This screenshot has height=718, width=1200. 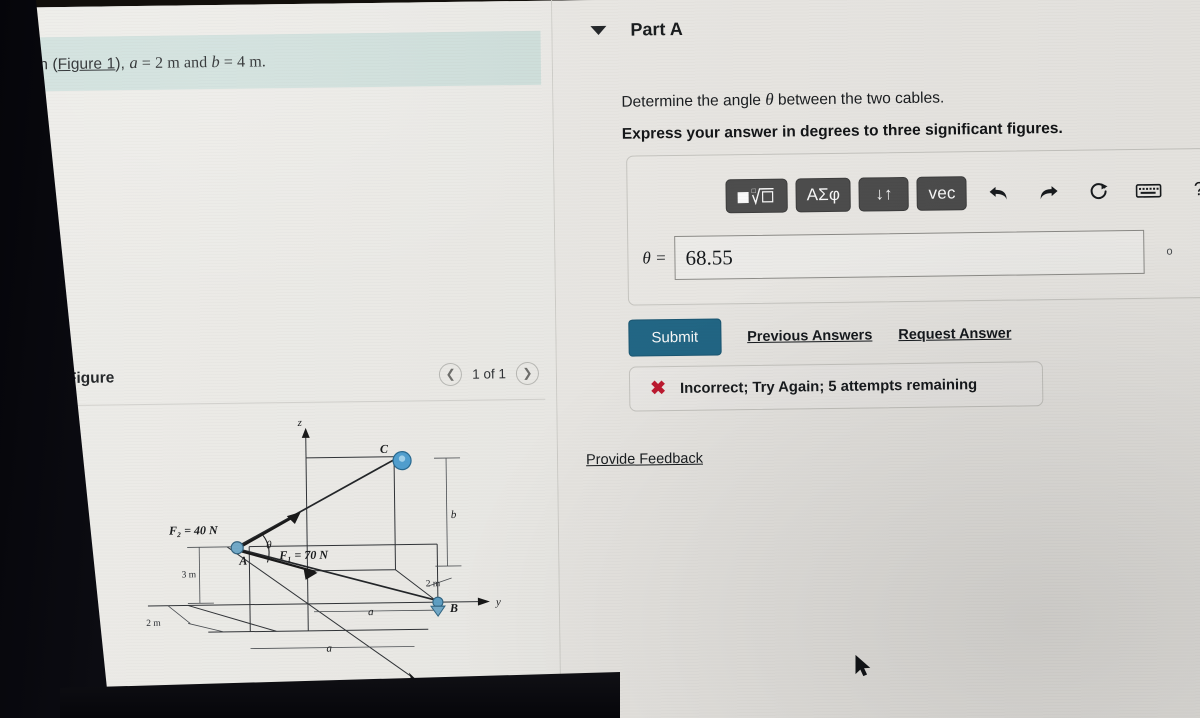 I want to click on axis-y-label: y, so click(x=498, y=602).